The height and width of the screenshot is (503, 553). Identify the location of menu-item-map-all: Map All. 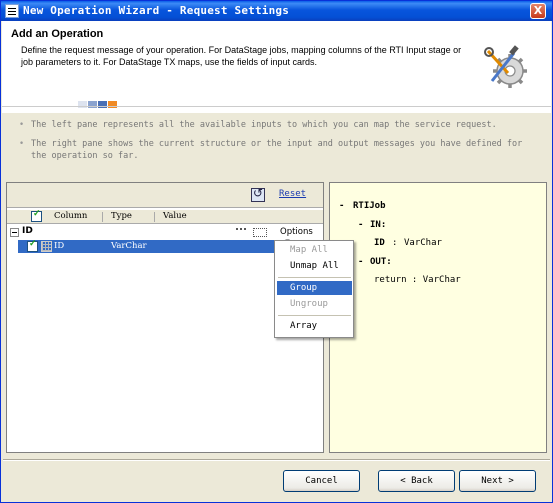
(314, 250).